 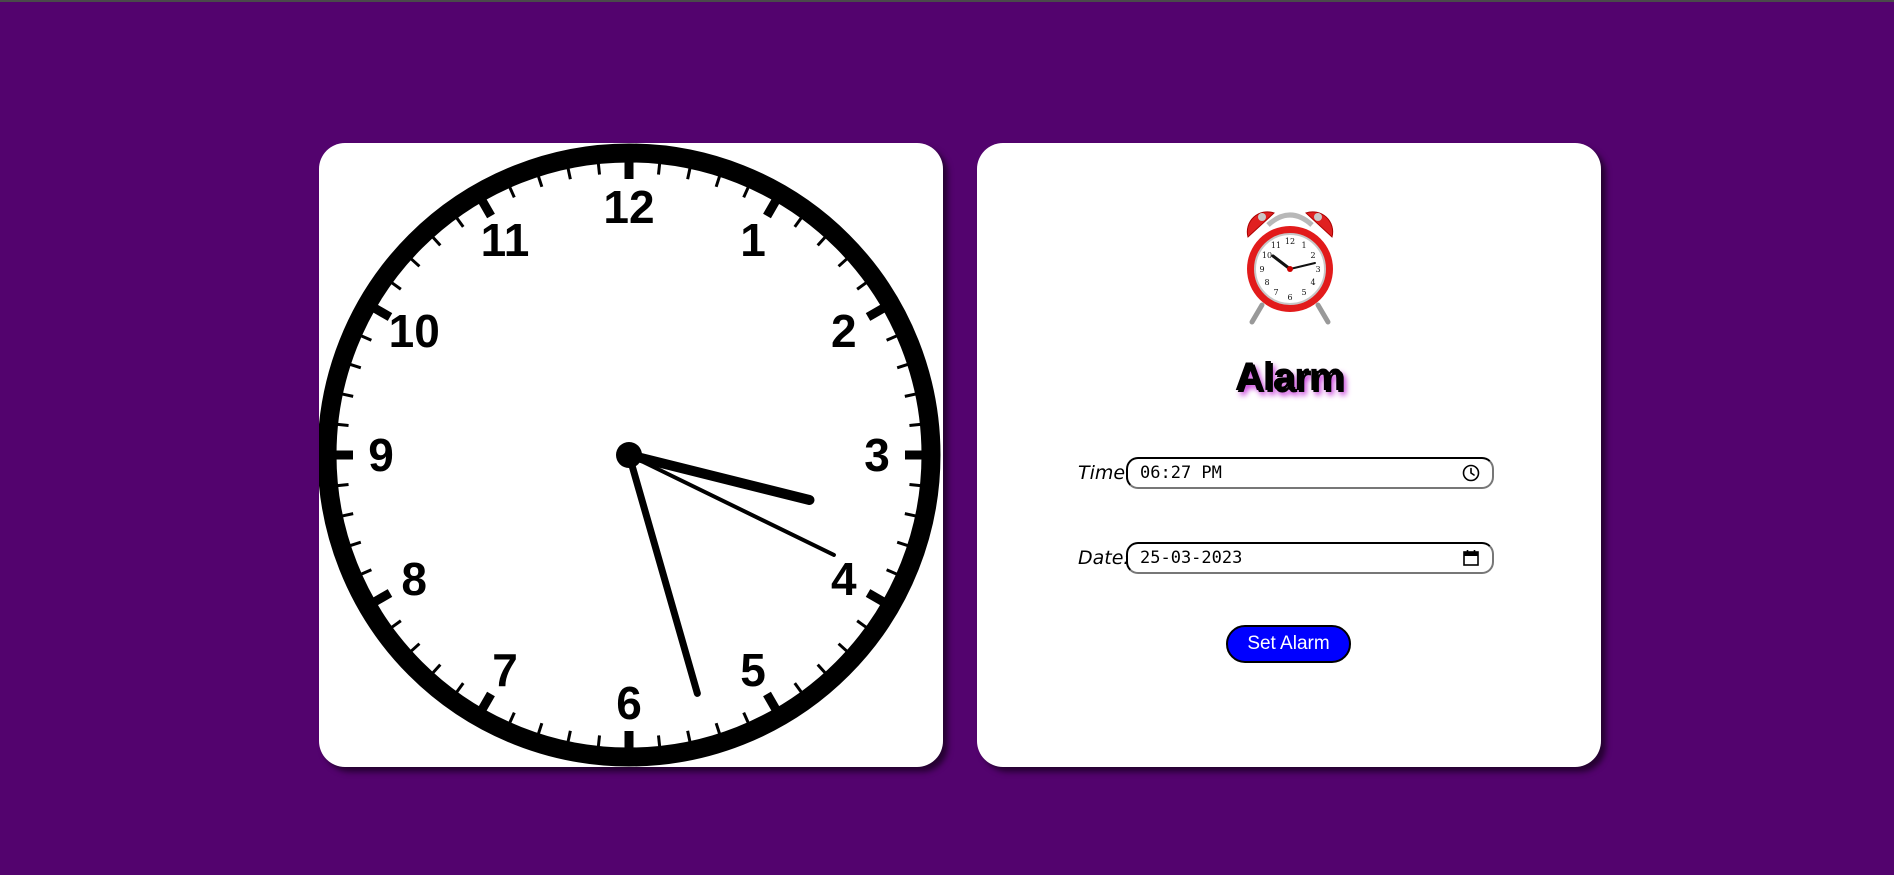 I want to click on time-label: Time:, so click(x=1105, y=473).